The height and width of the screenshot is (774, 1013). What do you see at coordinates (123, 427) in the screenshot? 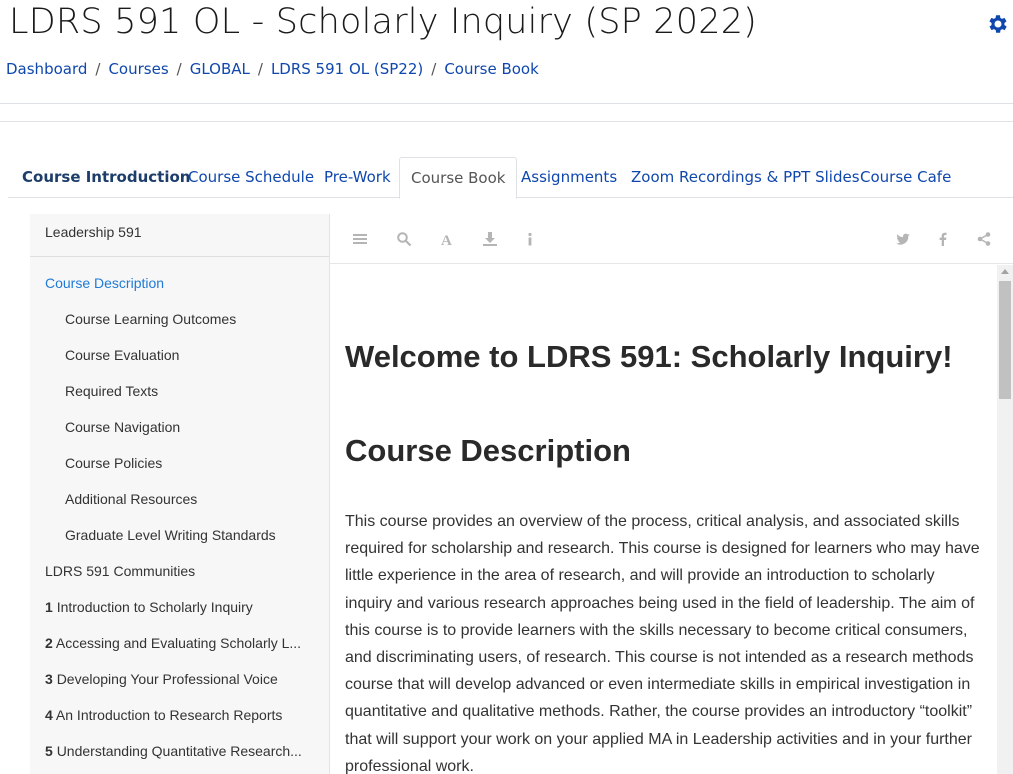
I see `toc-item-label: Course Navigation` at bounding box center [123, 427].